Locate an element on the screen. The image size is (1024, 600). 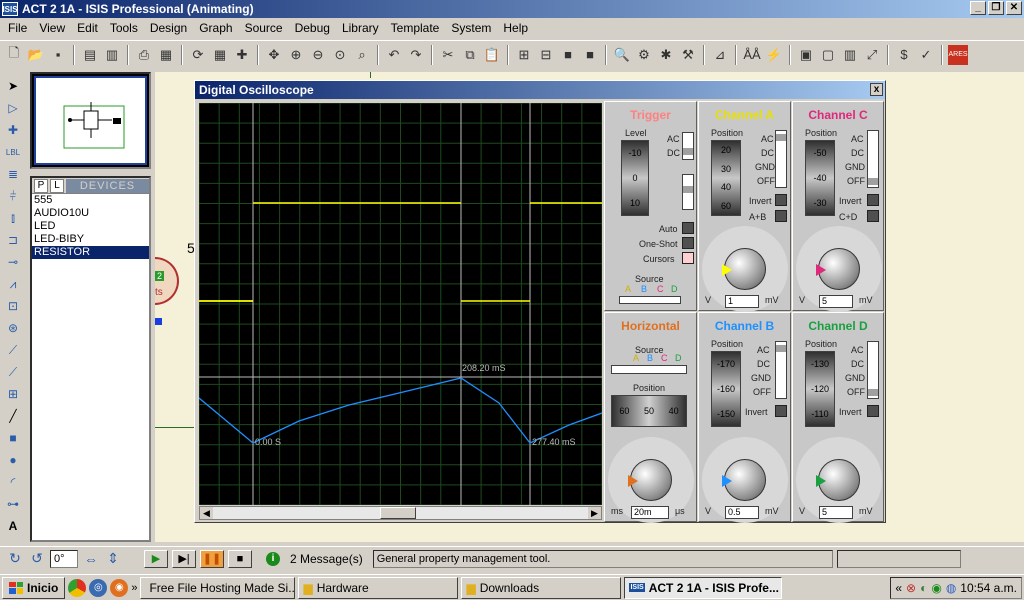
messages-count: 2 Message(s) is located at coordinates (326, 559).